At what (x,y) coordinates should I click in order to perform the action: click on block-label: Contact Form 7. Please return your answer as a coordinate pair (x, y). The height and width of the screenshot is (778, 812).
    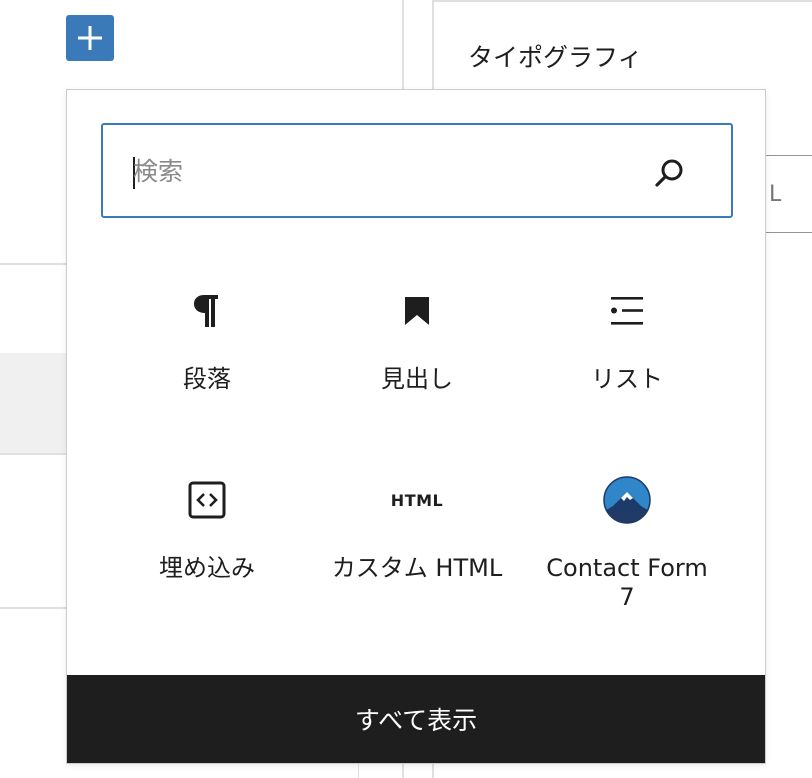
    Looking at the image, I should click on (627, 582).